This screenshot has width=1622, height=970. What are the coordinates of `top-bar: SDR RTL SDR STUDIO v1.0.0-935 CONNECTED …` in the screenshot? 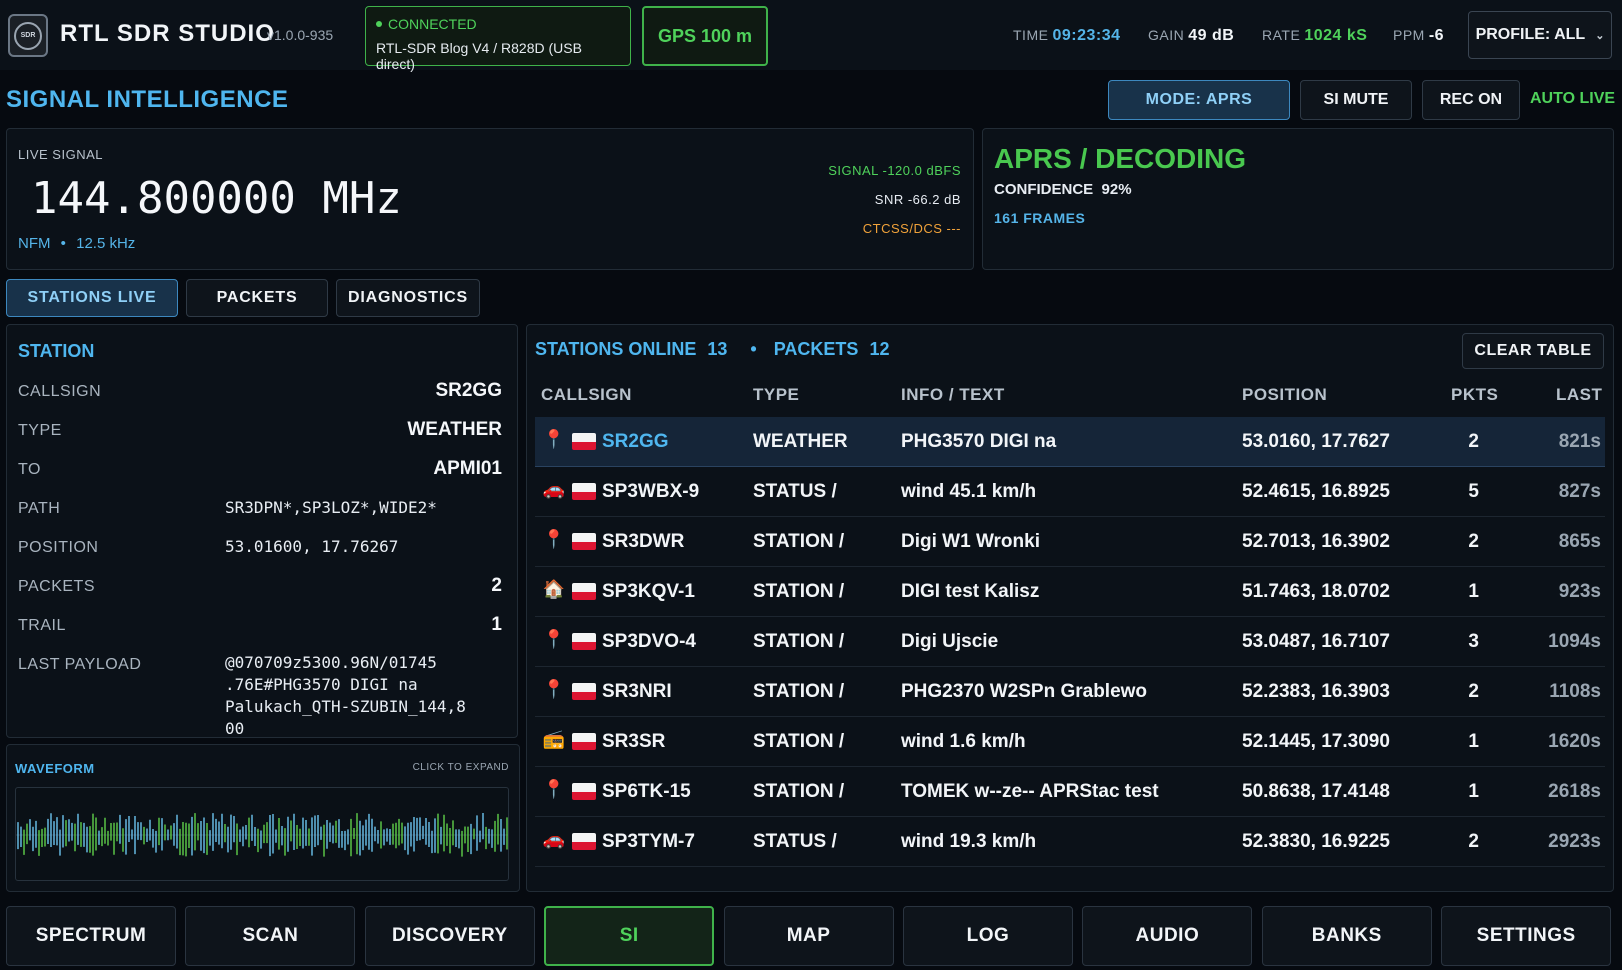 It's located at (811, 36).